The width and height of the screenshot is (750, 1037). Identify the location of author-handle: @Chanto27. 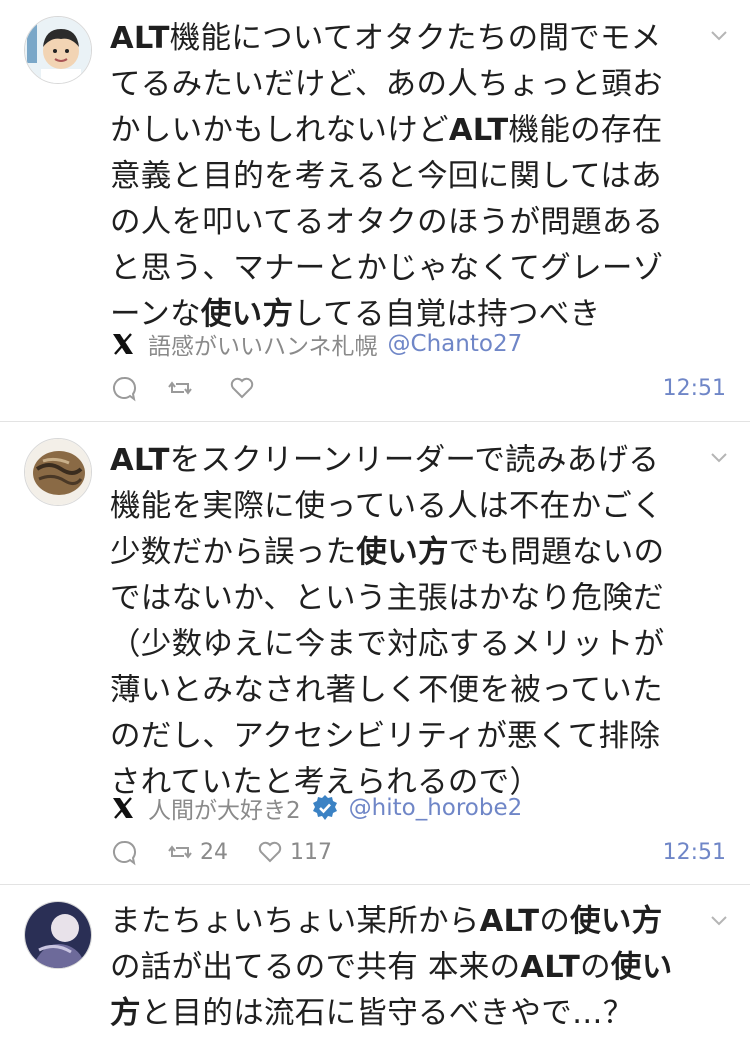
(455, 344).